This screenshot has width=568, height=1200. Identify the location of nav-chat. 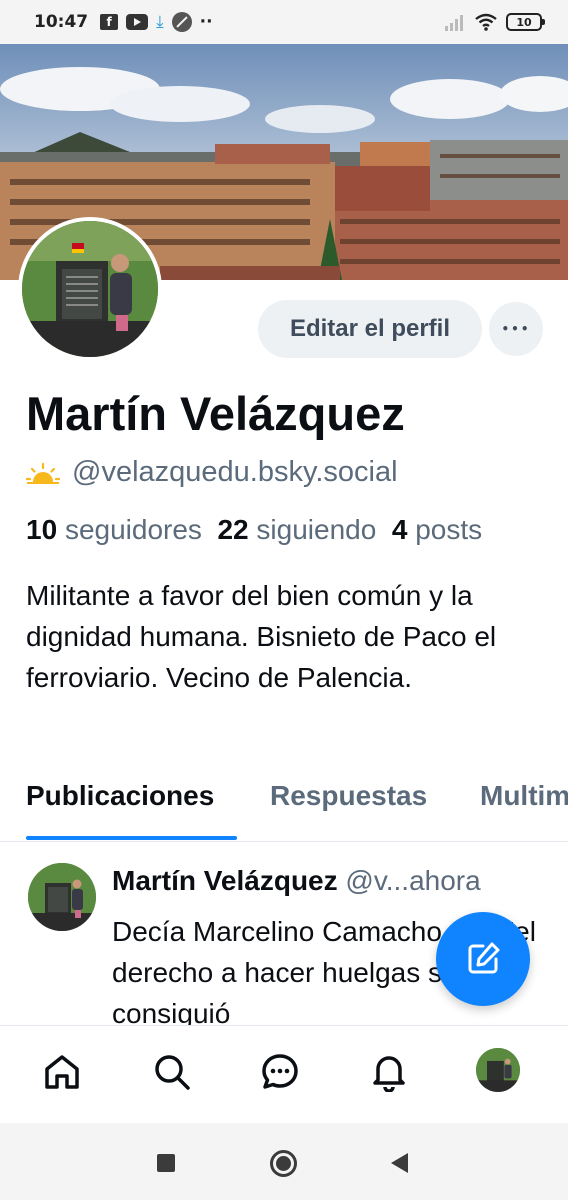
(280, 1072).